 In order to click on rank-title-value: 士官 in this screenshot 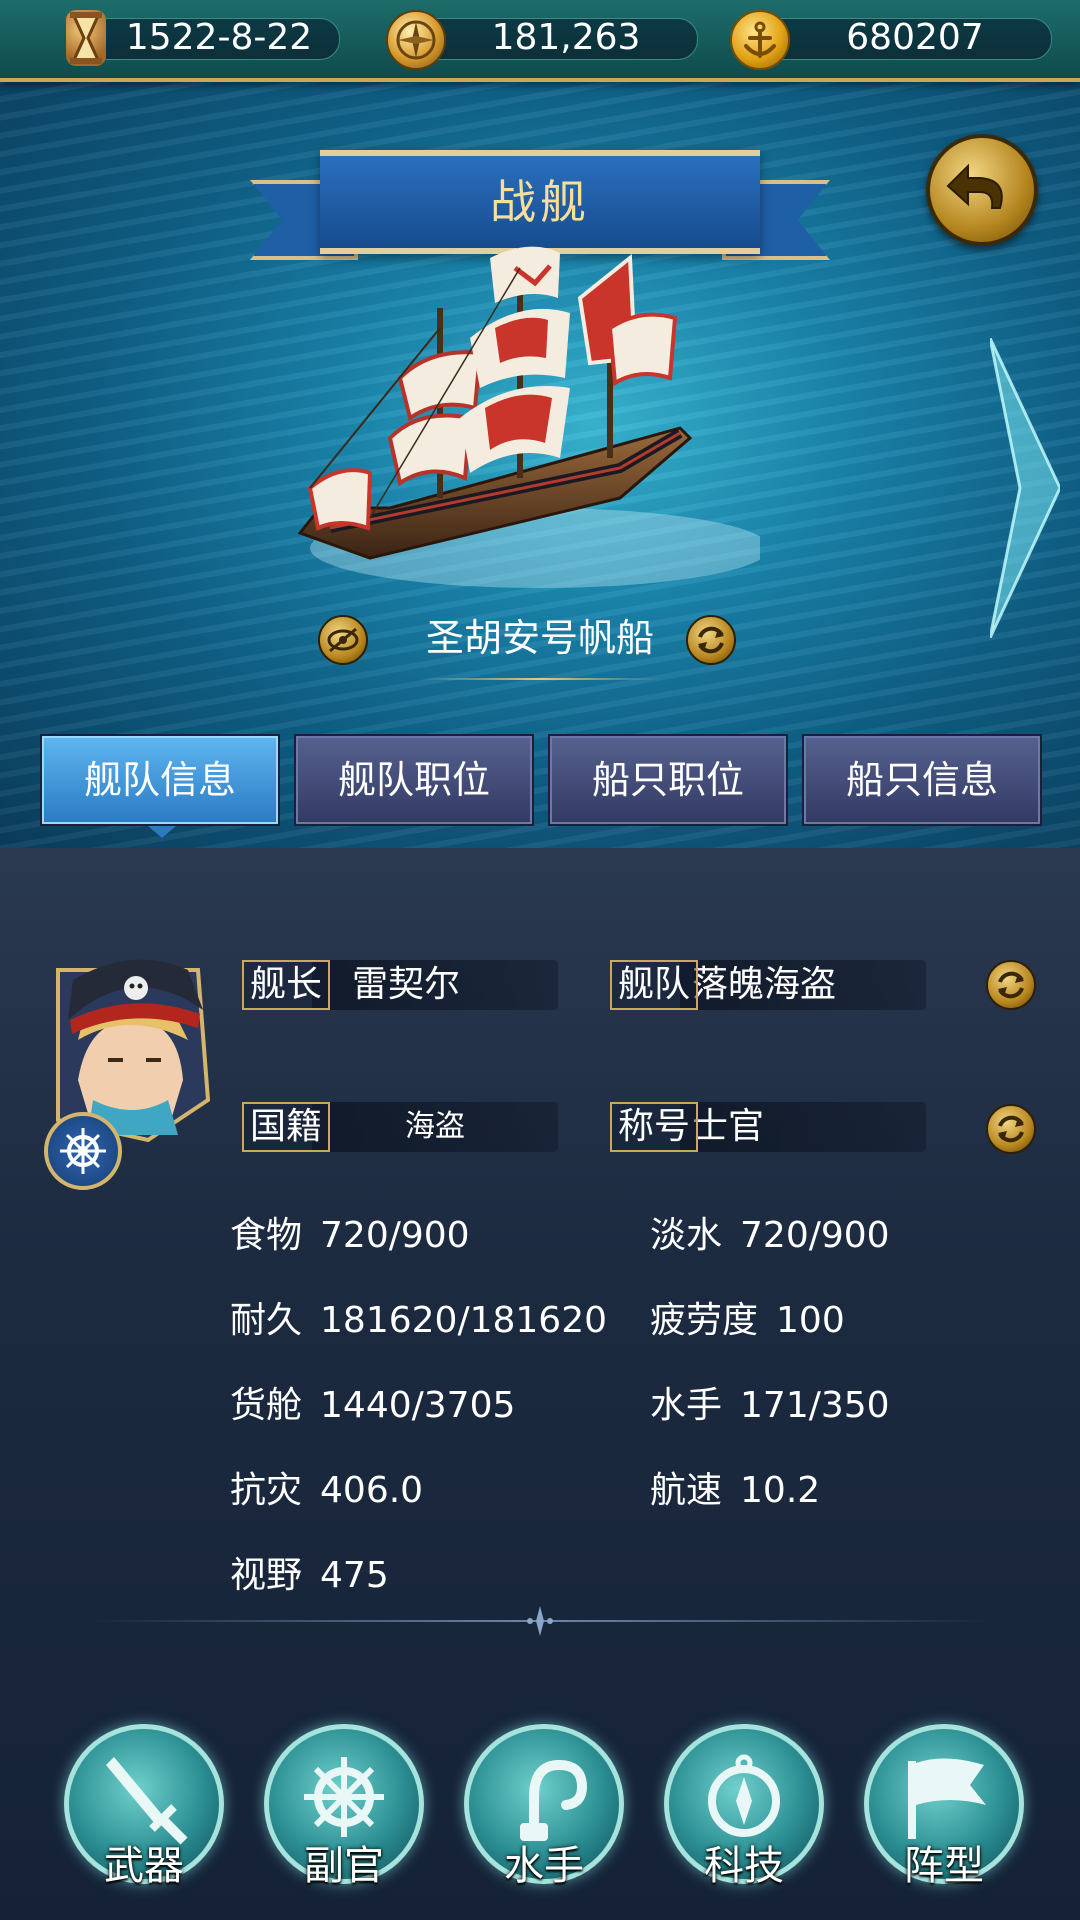, I will do `click(803, 1127)`.